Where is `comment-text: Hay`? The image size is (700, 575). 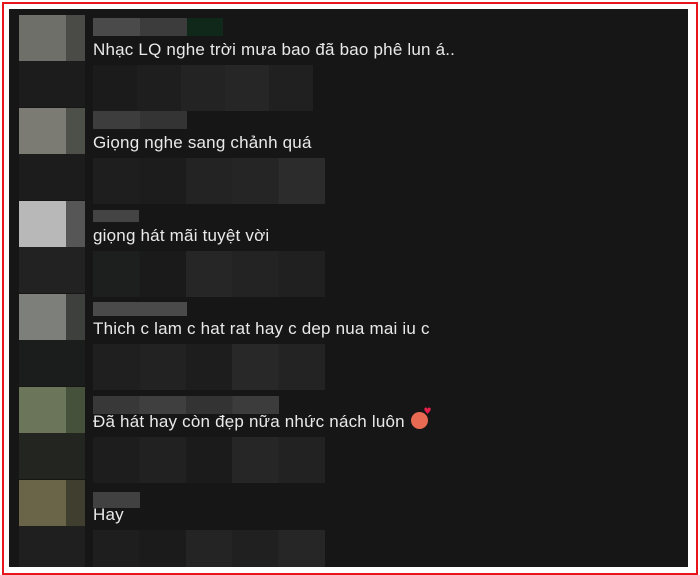
comment-text: Hay is located at coordinates (108, 514).